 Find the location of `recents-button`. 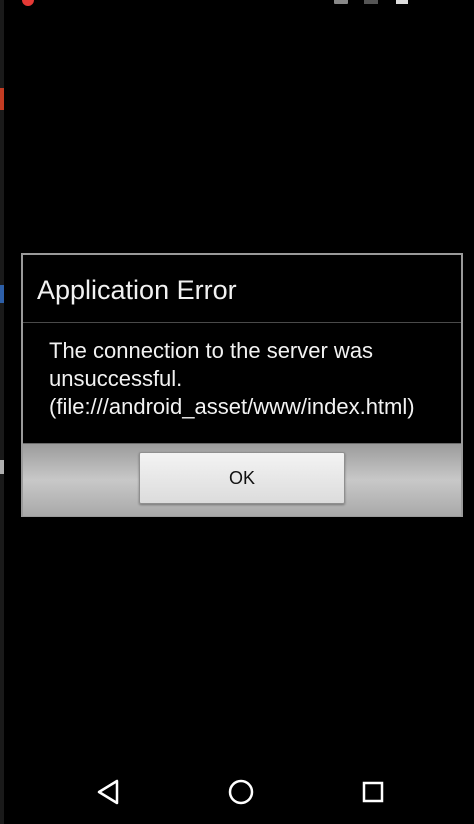

recents-button is located at coordinates (373, 792).